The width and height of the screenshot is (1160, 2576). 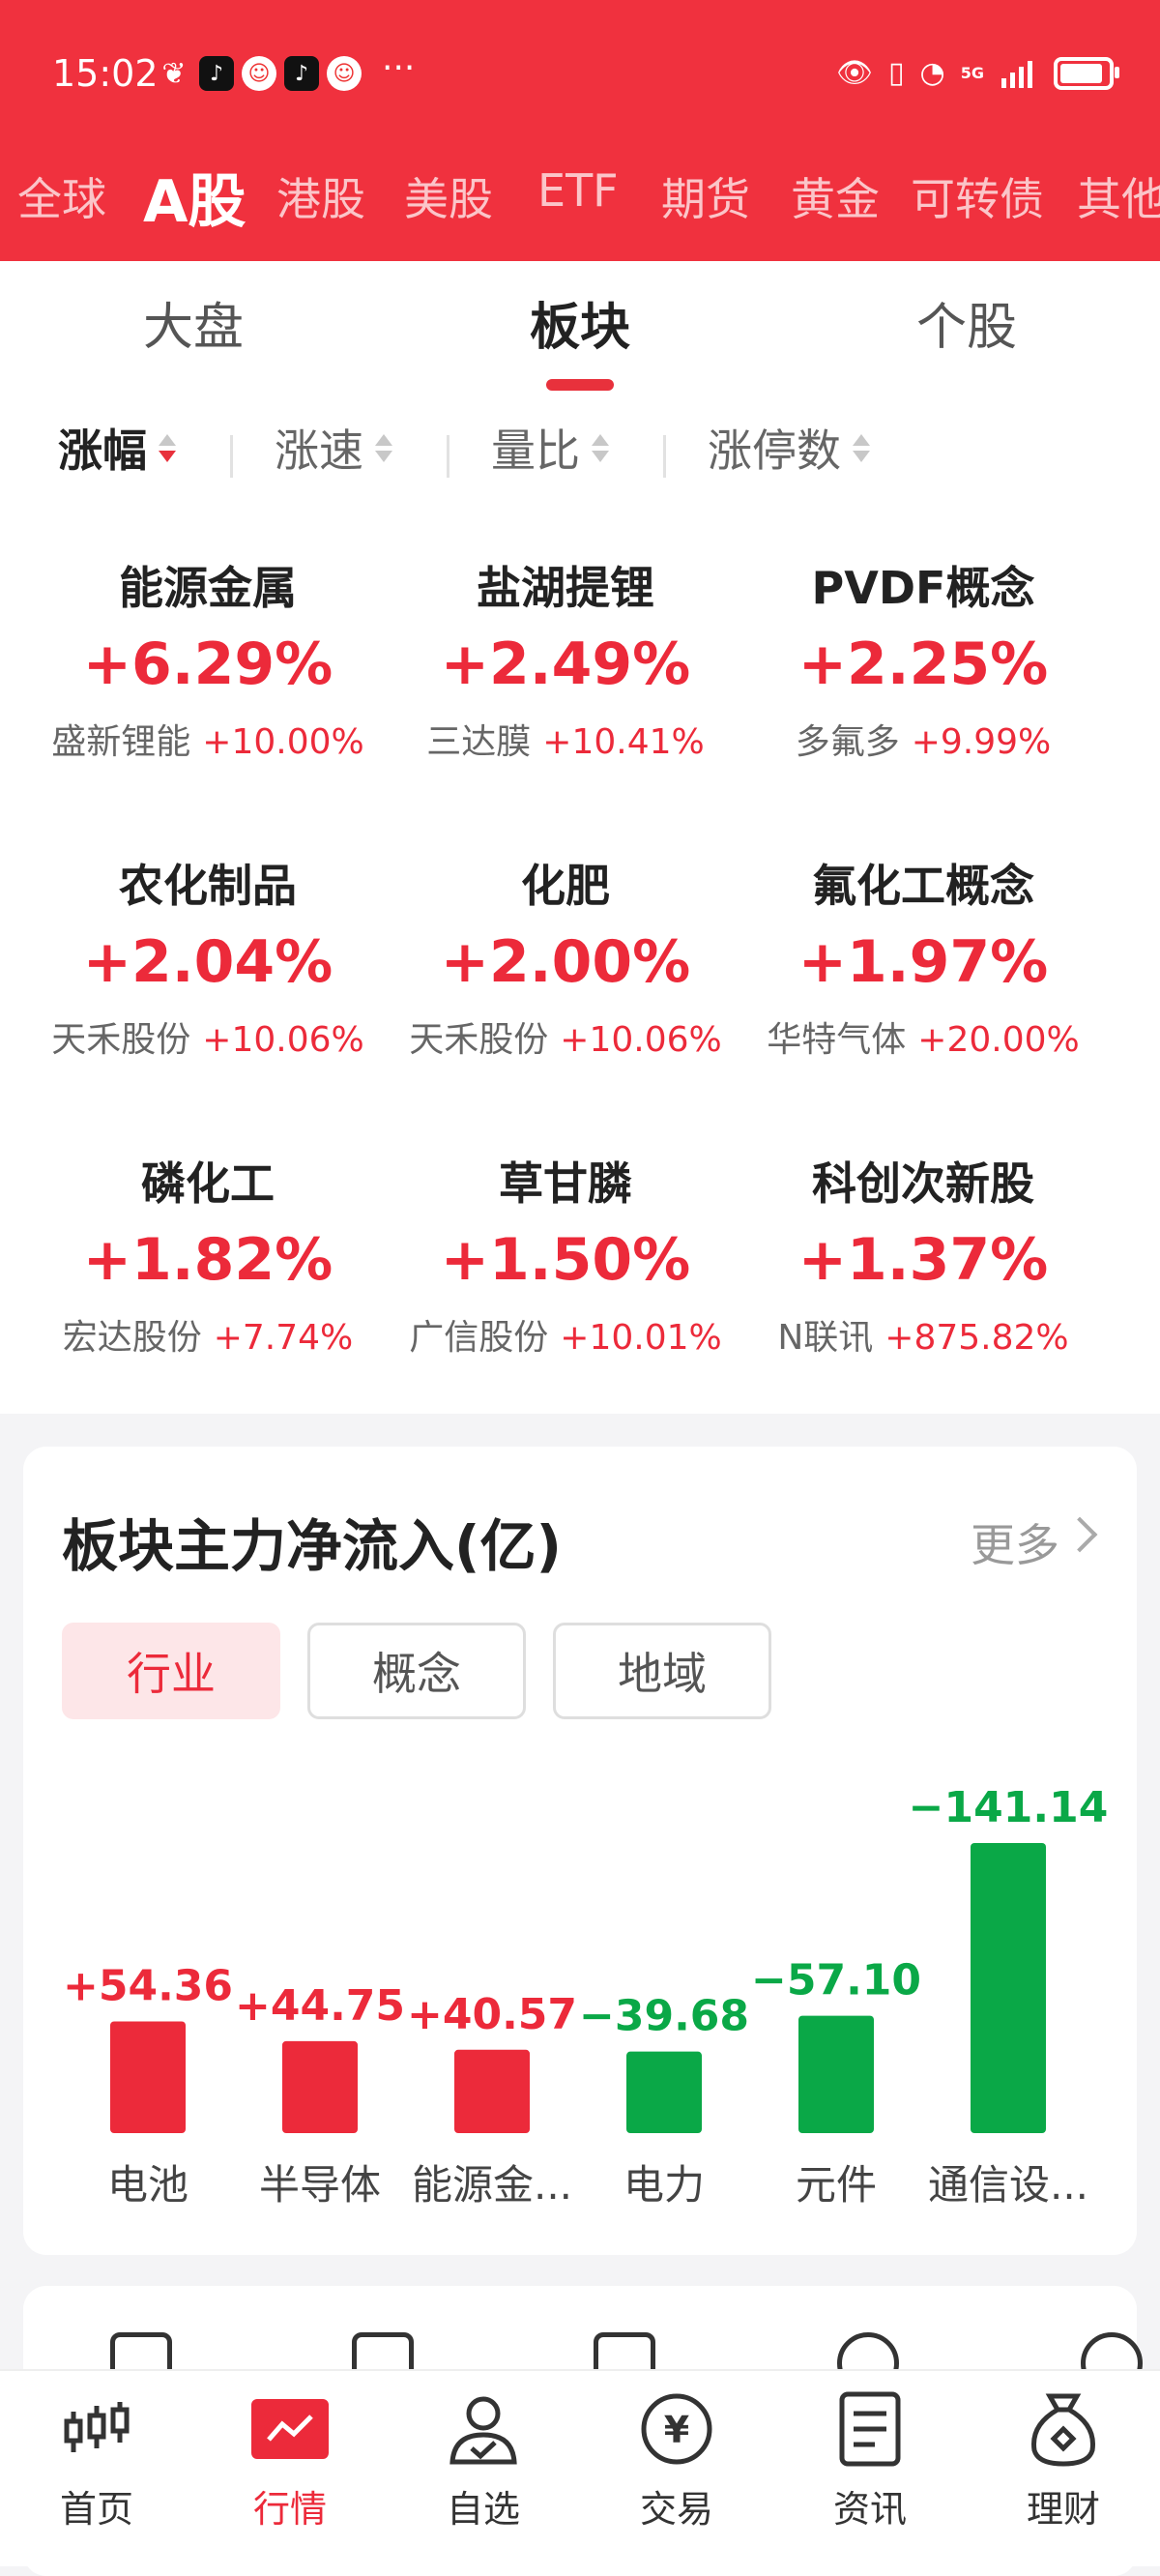 I want to click on tab-sectors: 板块, so click(x=580, y=322).